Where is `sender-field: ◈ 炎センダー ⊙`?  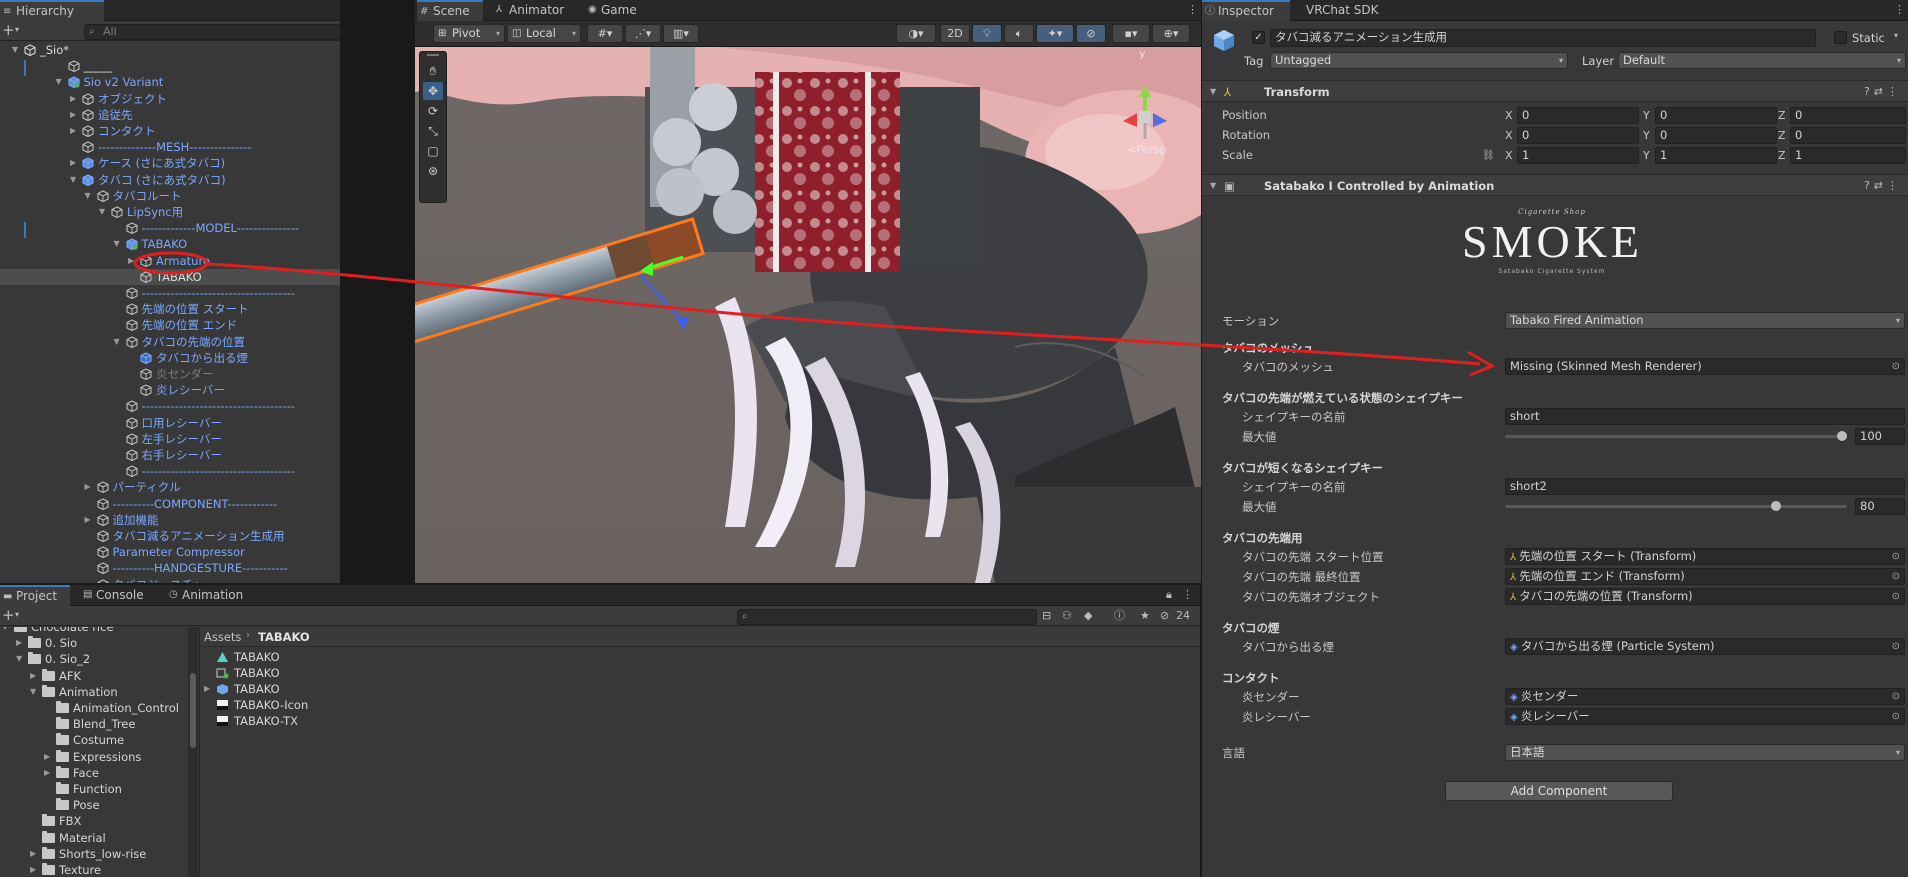
sender-field: ◈ 炎センダー ⊙ is located at coordinates (1705, 696).